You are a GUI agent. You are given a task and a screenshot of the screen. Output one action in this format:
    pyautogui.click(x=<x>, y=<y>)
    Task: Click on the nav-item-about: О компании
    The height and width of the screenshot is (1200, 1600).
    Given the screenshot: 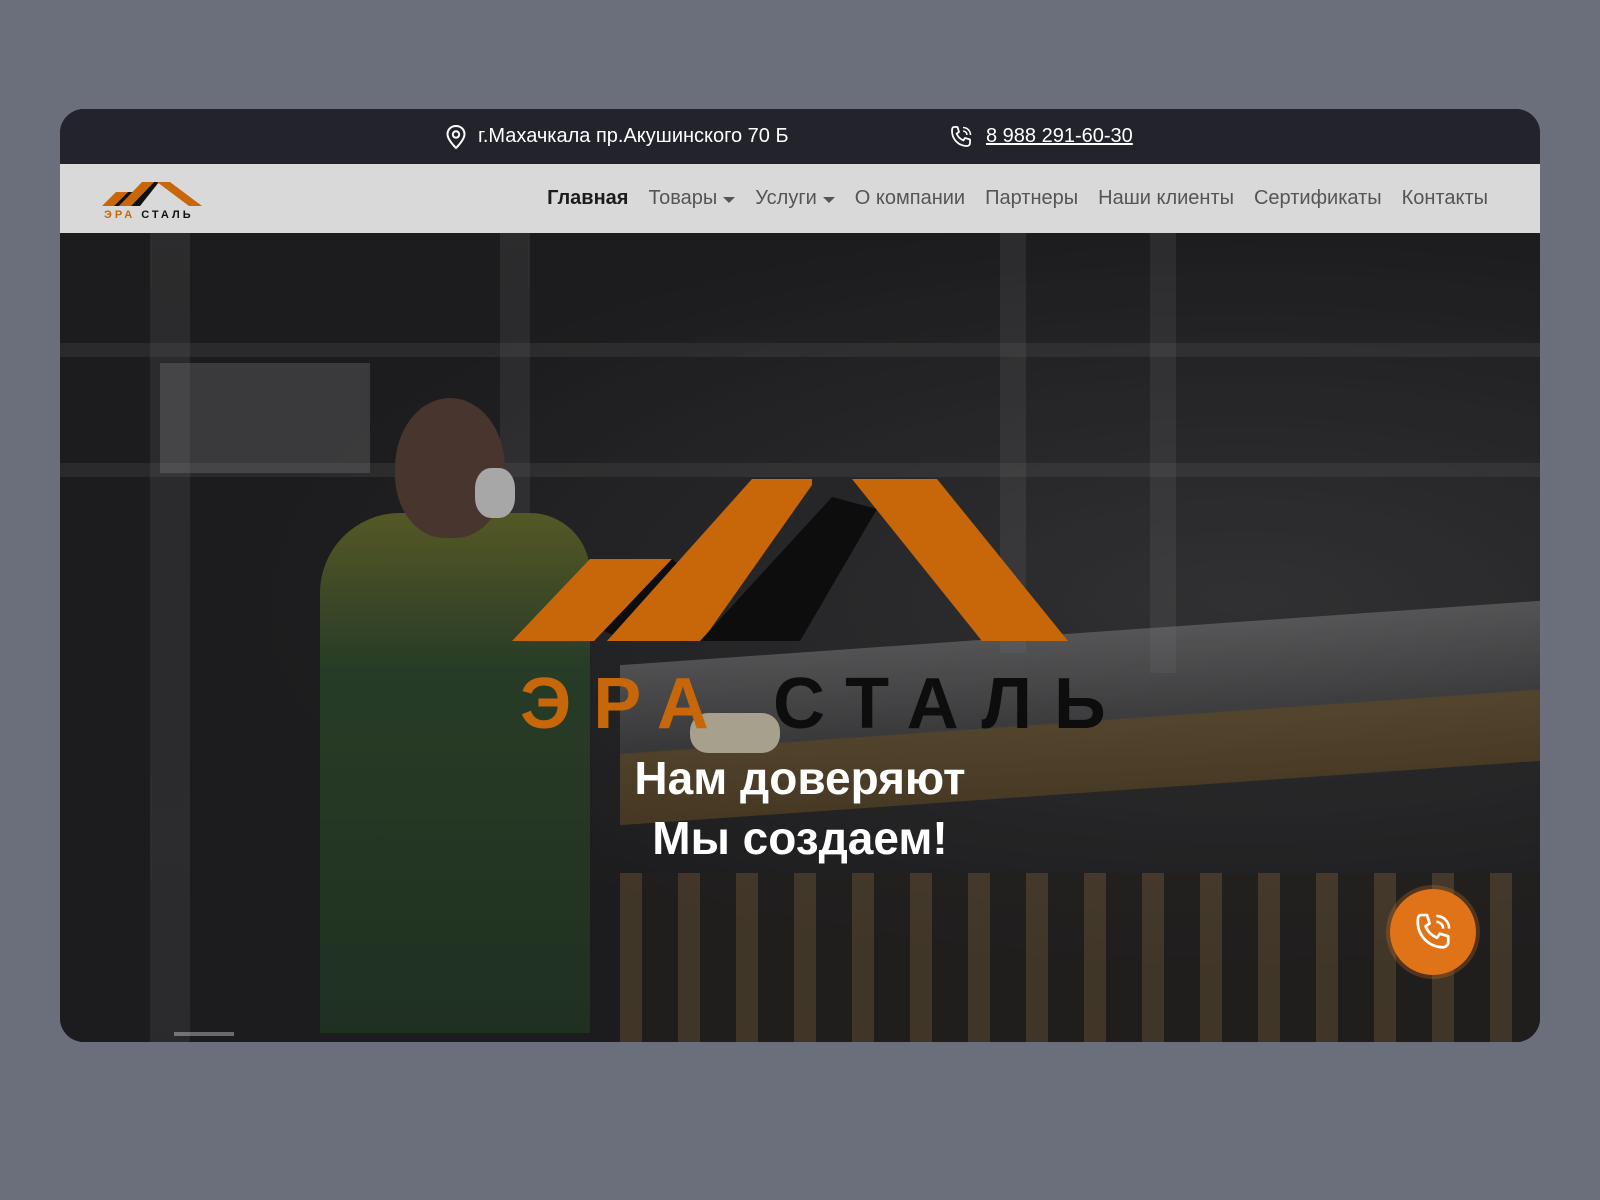 What is the action you would take?
    pyautogui.click(x=910, y=198)
    